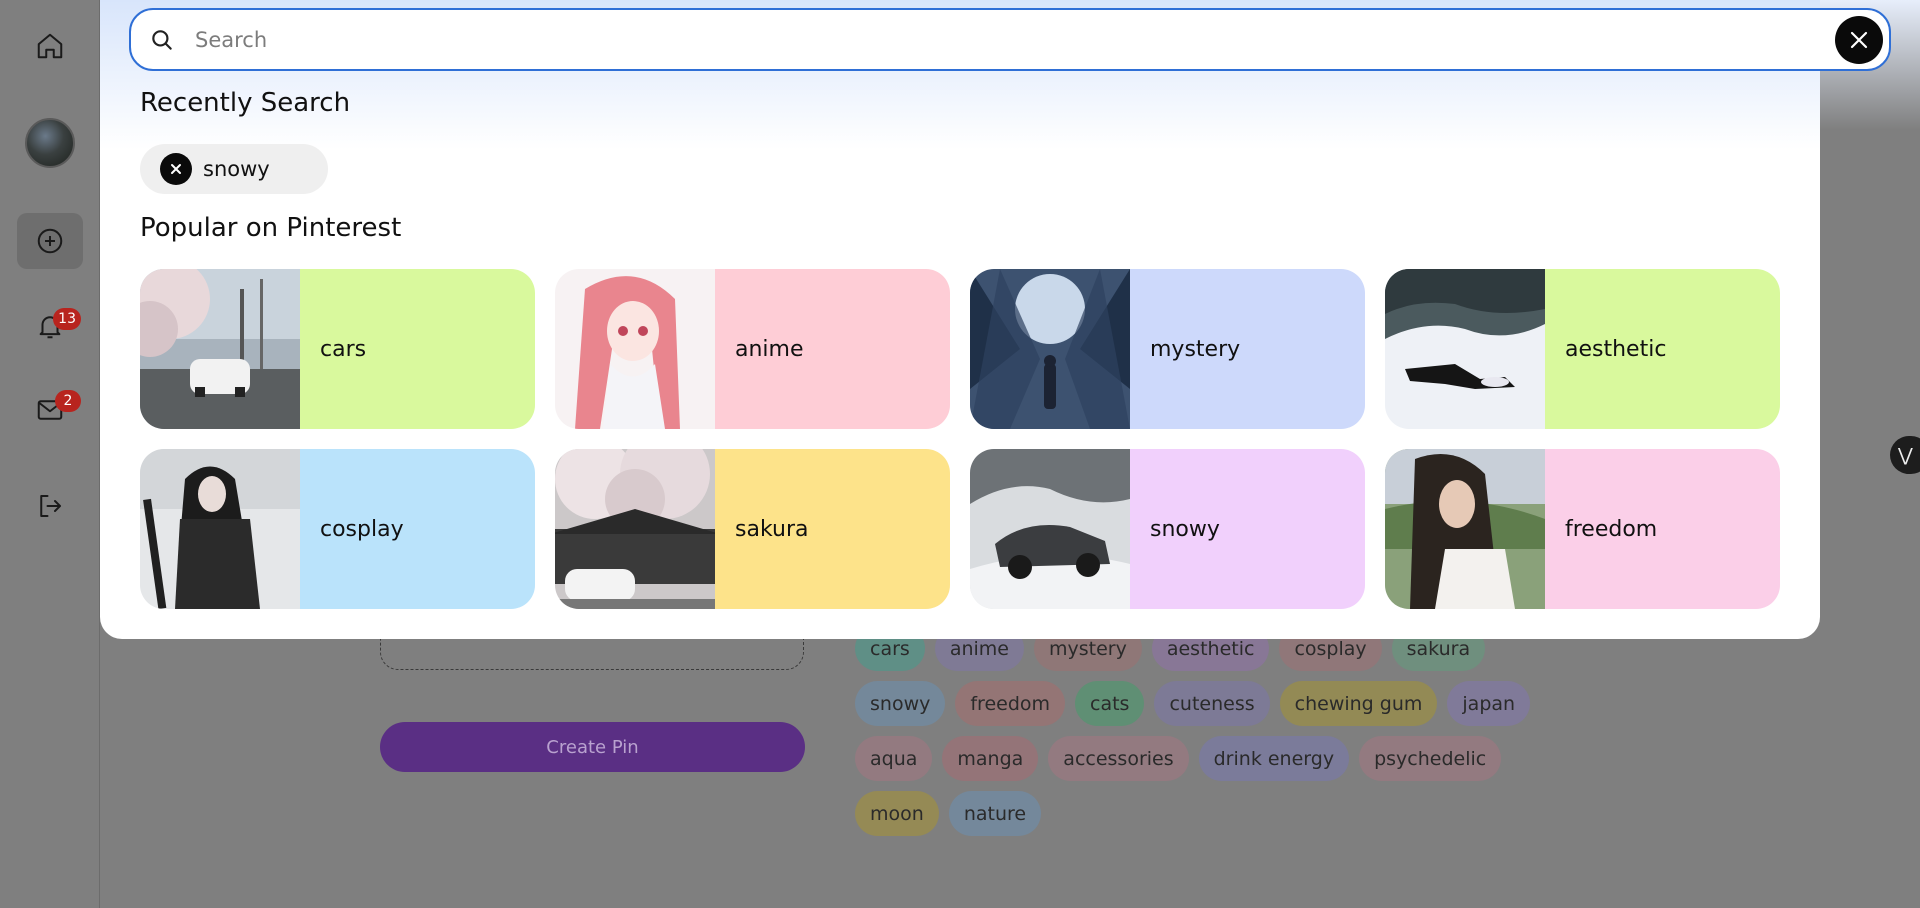 The height and width of the screenshot is (908, 1920). What do you see at coordinates (50, 326) in the screenshot?
I see `notifications-button: 13` at bounding box center [50, 326].